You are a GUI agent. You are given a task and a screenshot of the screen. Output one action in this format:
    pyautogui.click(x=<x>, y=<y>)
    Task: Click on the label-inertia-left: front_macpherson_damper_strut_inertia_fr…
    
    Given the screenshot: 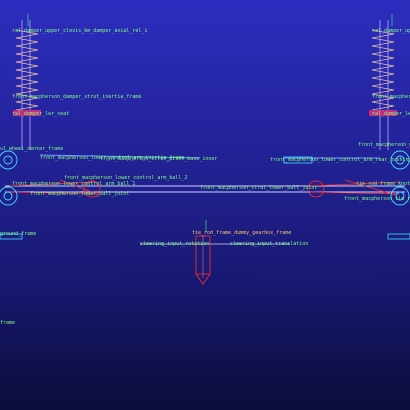 What is the action you would take?
    pyautogui.click(x=77, y=97)
    